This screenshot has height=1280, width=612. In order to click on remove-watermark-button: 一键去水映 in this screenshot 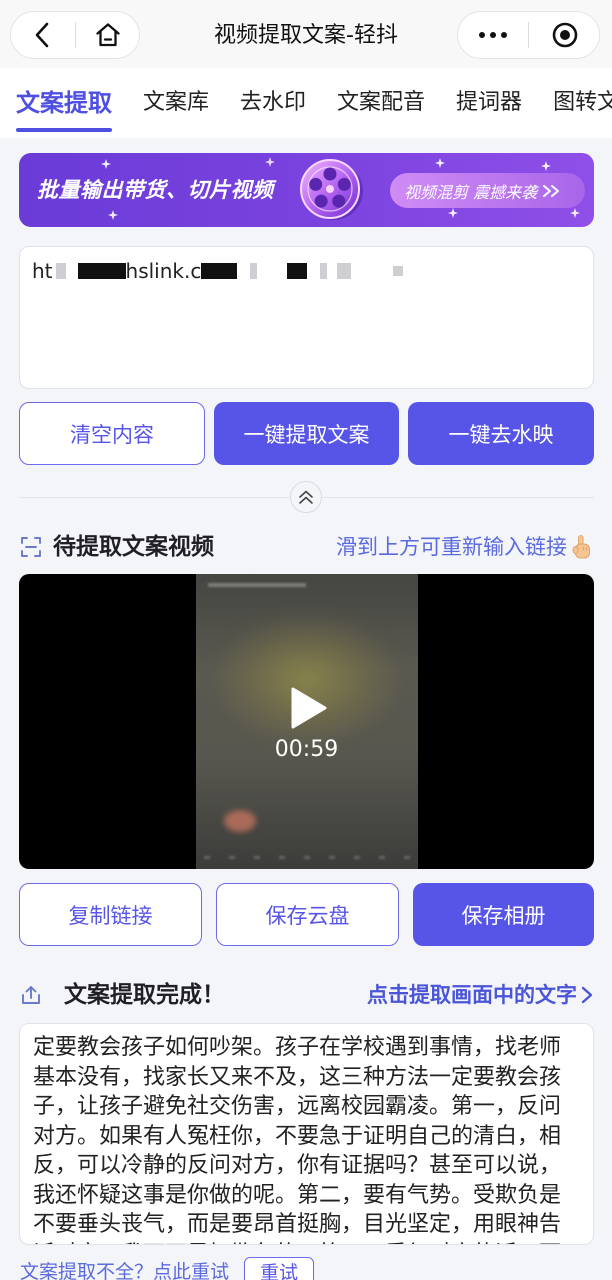, I will do `click(501, 433)`.